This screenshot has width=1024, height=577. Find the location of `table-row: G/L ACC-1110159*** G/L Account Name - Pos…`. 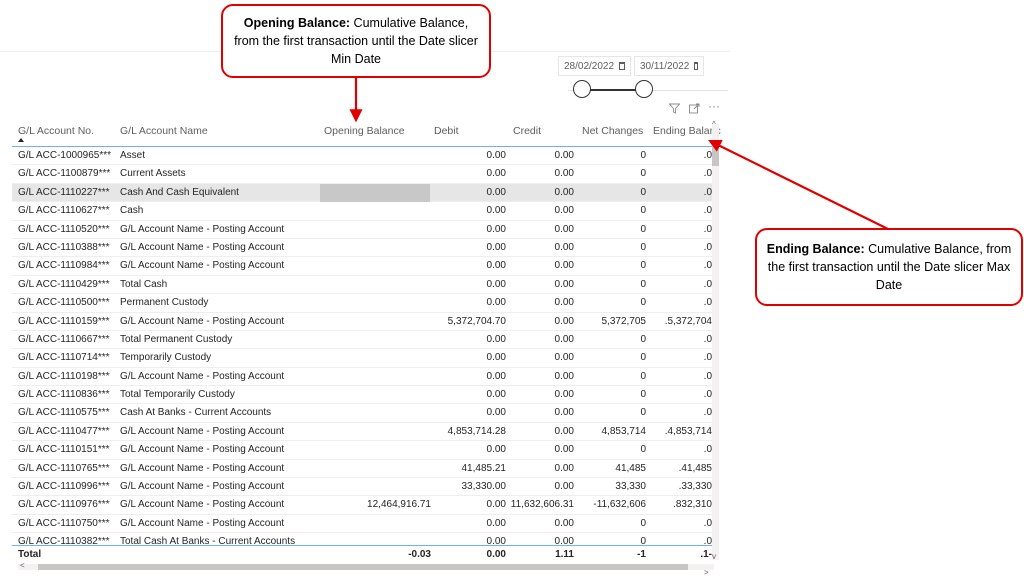

table-row: G/L ACC-1110159*** G/L Account Name - Pos… is located at coordinates (363, 322).